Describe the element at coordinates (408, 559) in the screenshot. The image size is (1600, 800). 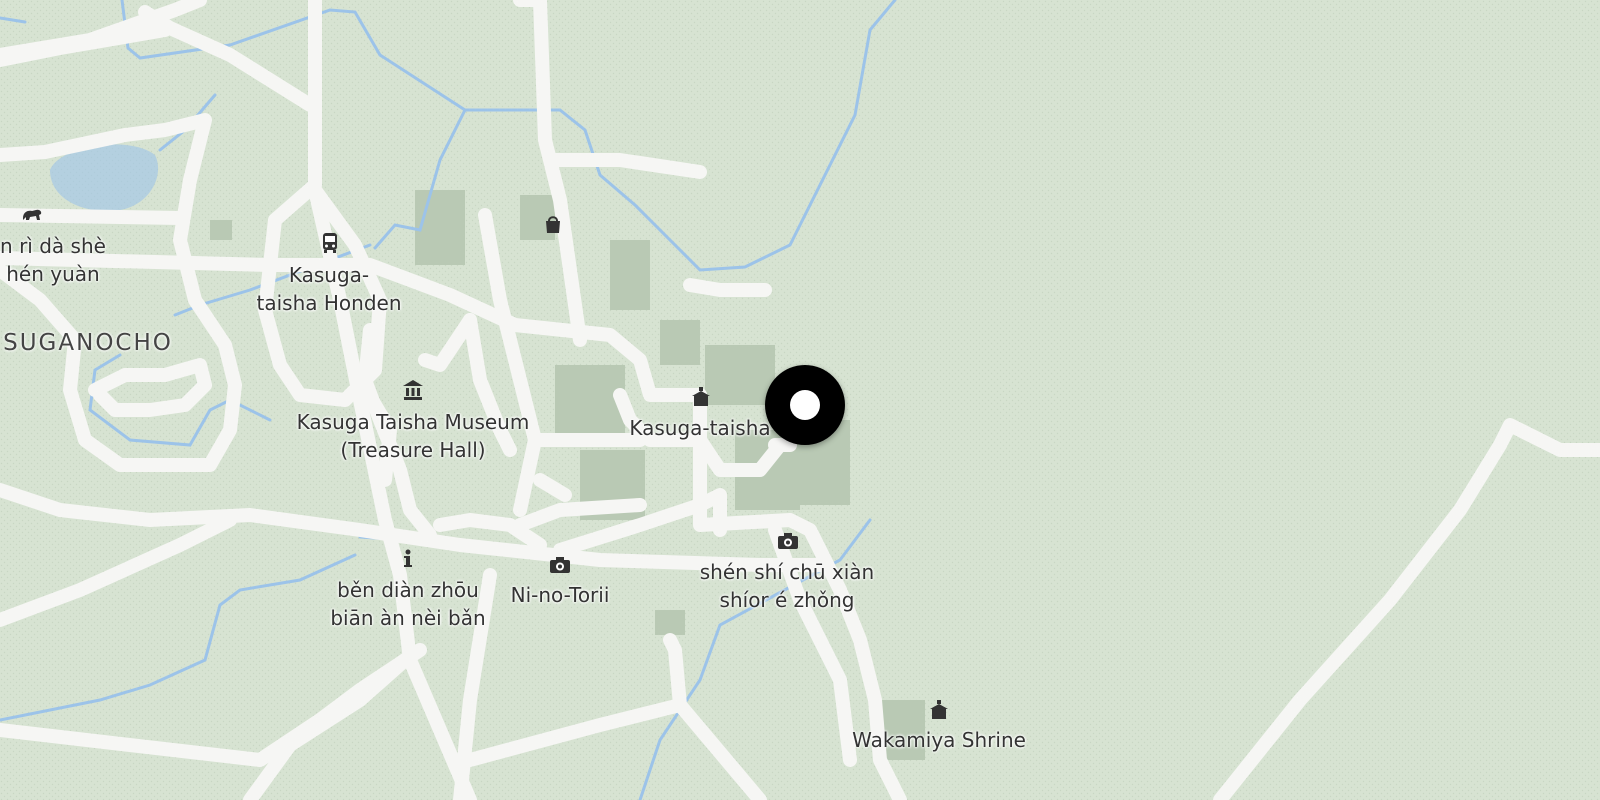
I see `info-icon` at that location.